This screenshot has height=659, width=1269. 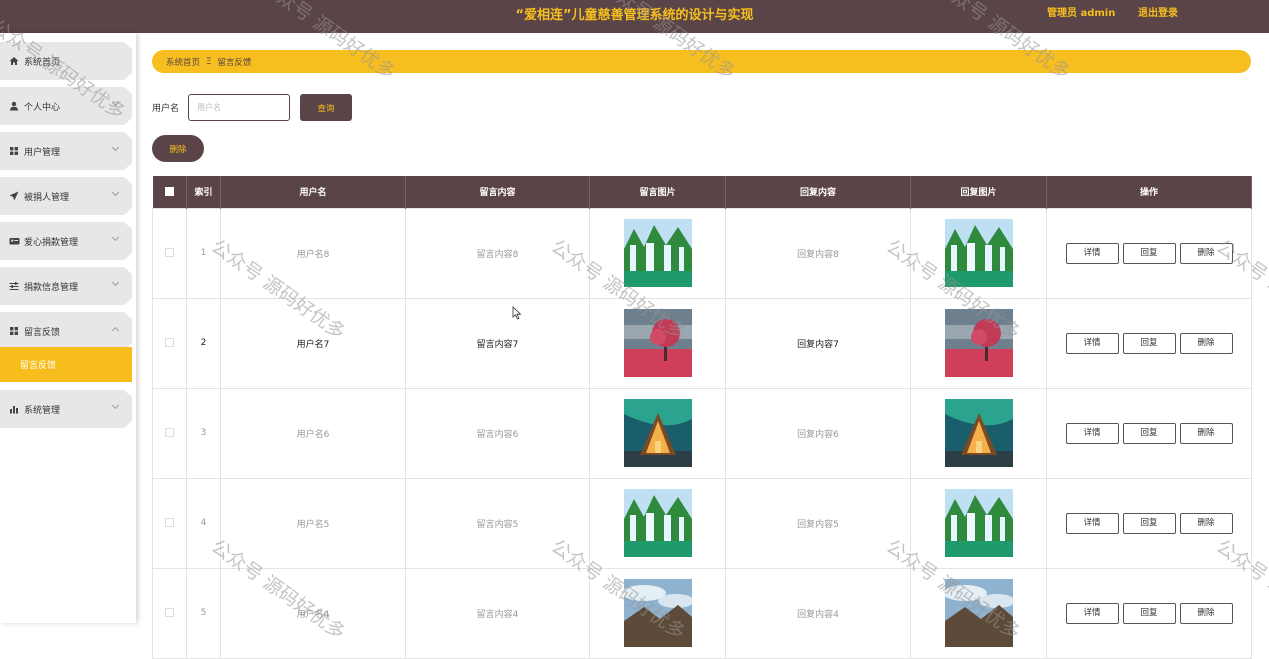 What do you see at coordinates (203, 613) in the screenshot?
I see `cell-index: 5` at bounding box center [203, 613].